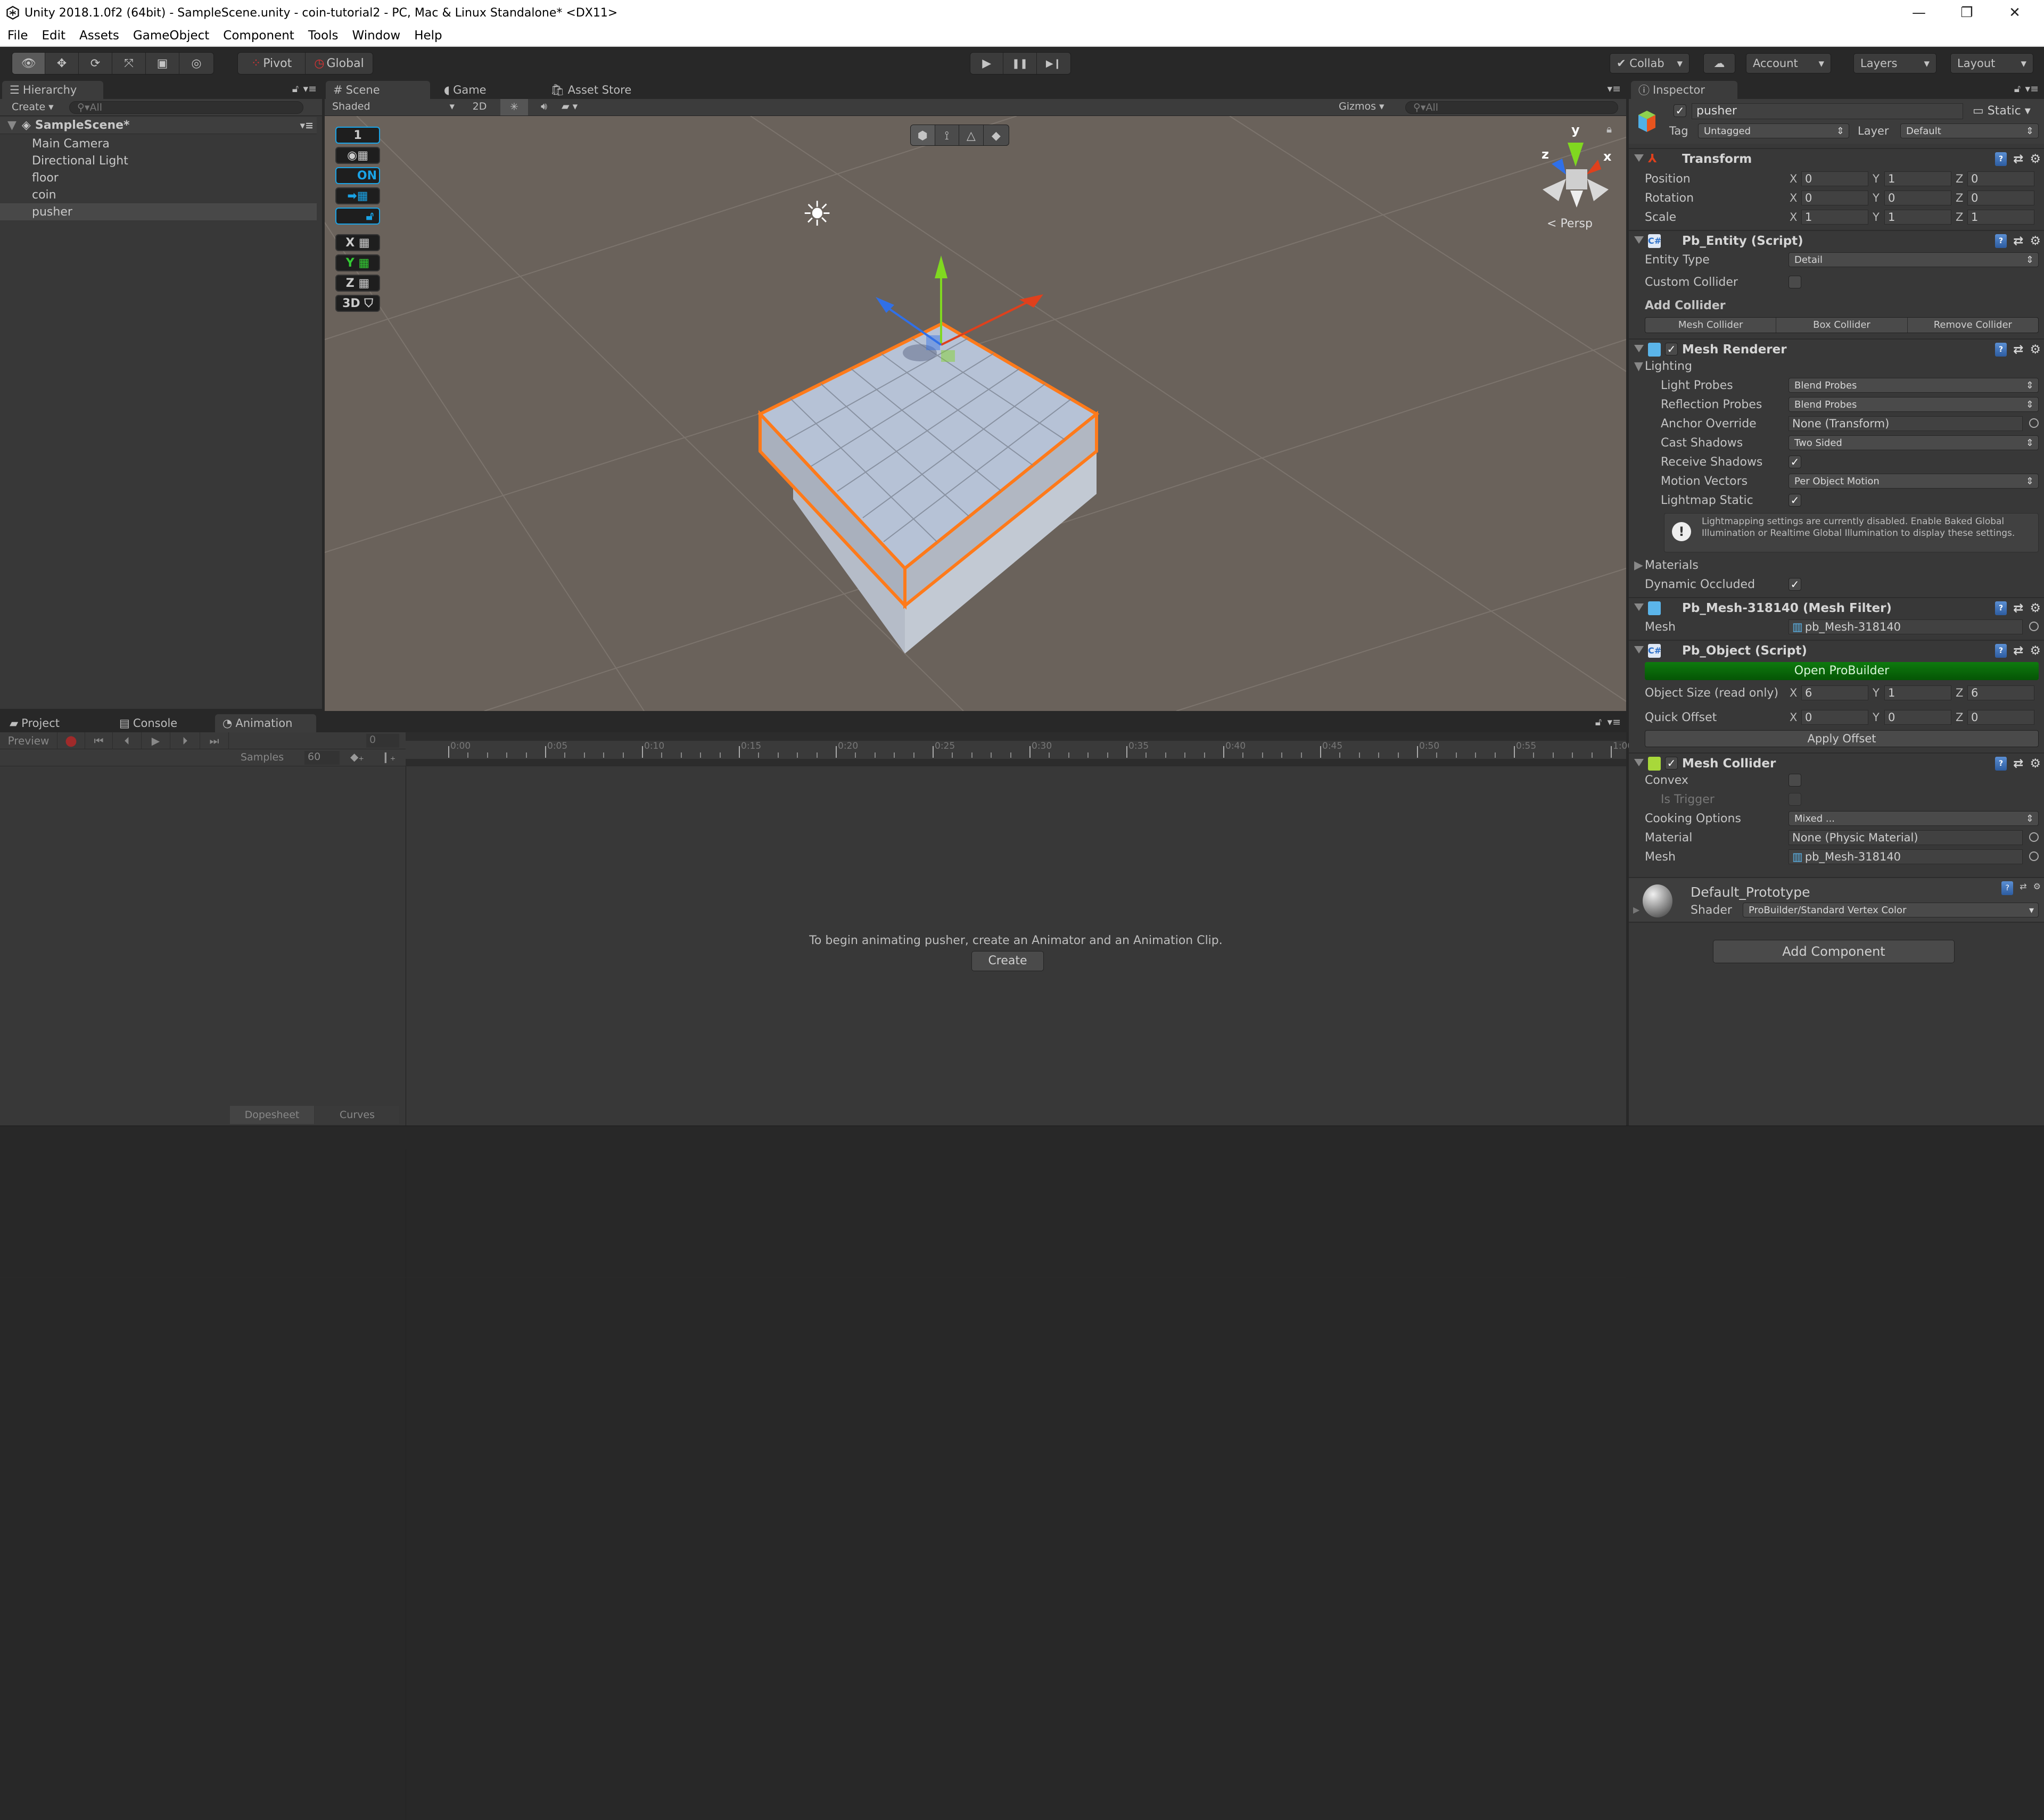  I want to click on box-collider-button: Box Collider, so click(1842, 326).